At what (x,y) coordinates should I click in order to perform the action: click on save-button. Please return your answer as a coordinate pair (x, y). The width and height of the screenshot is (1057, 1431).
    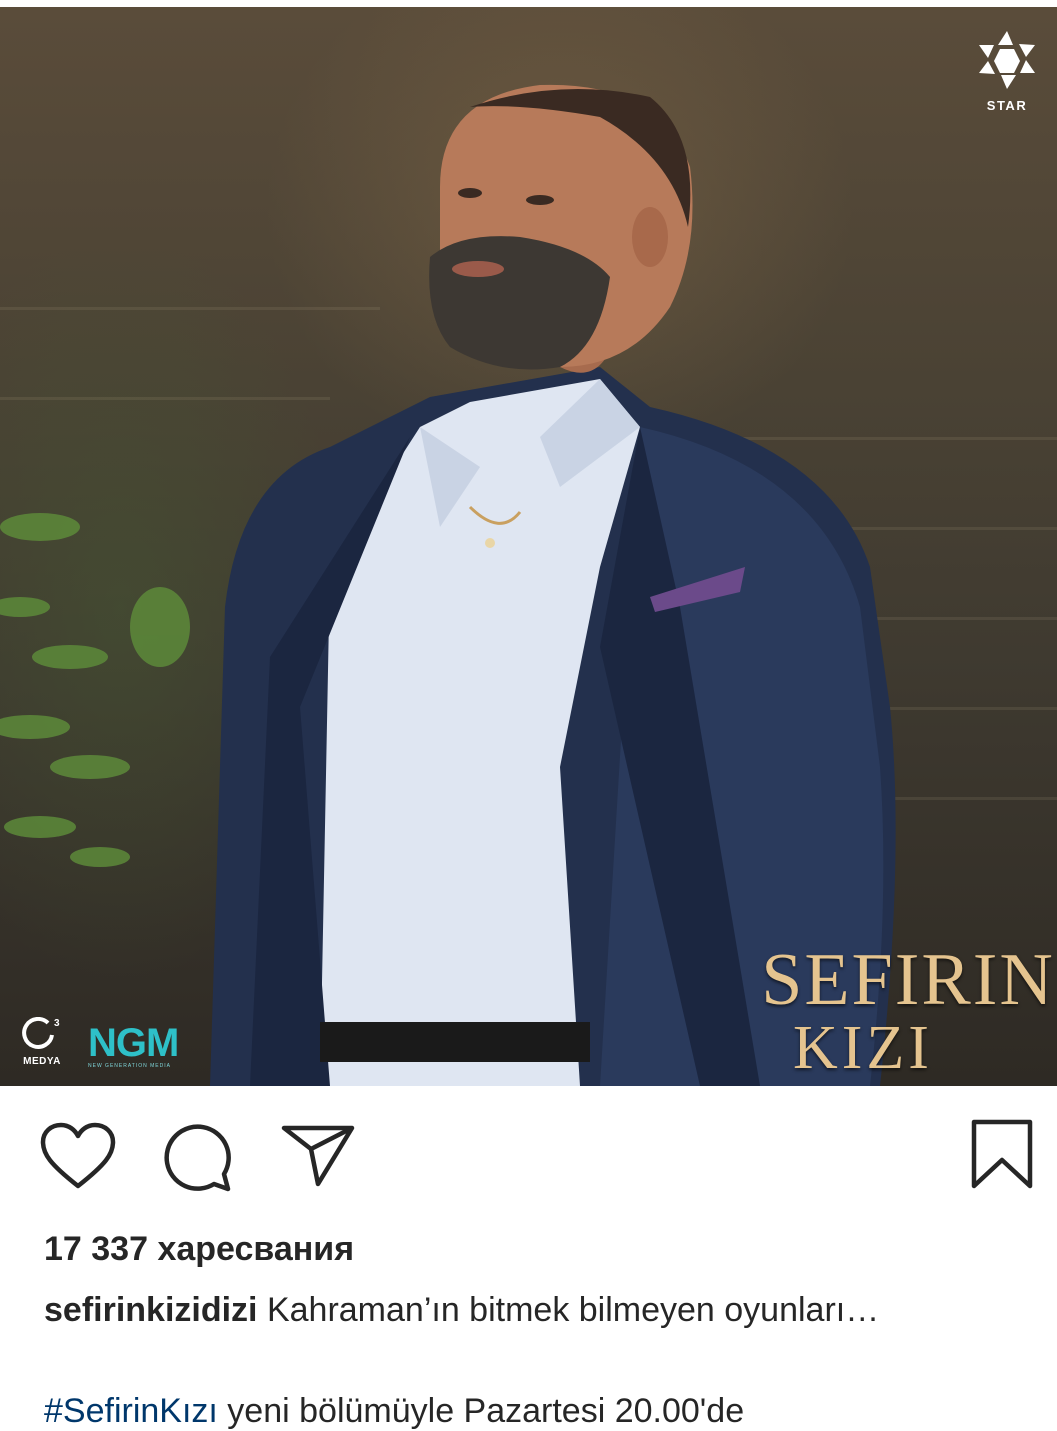
    Looking at the image, I should click on (1002, 1156).